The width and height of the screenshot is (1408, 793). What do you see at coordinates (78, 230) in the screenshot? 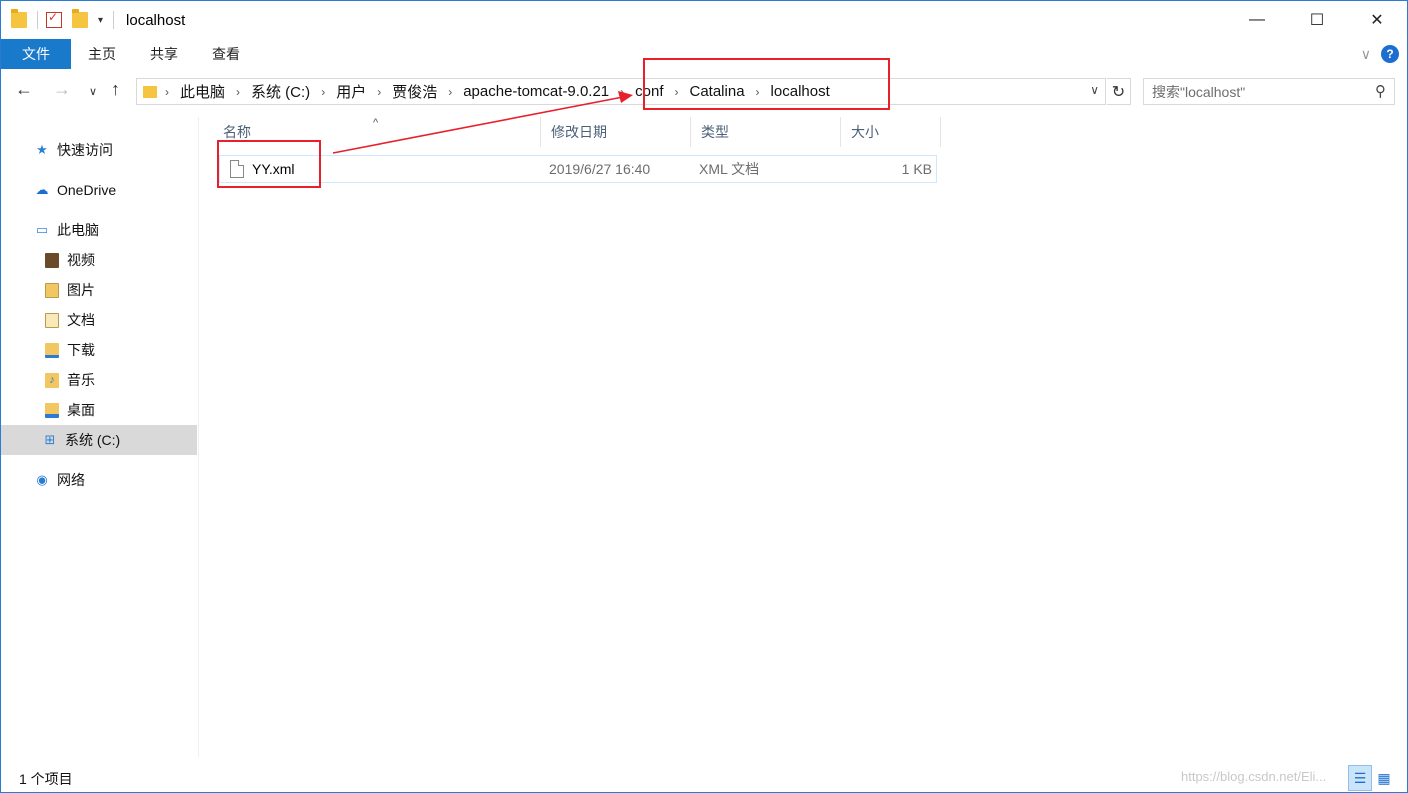
I see `sidebar-item-label: 此电脑` at bounding box center [78, 230].